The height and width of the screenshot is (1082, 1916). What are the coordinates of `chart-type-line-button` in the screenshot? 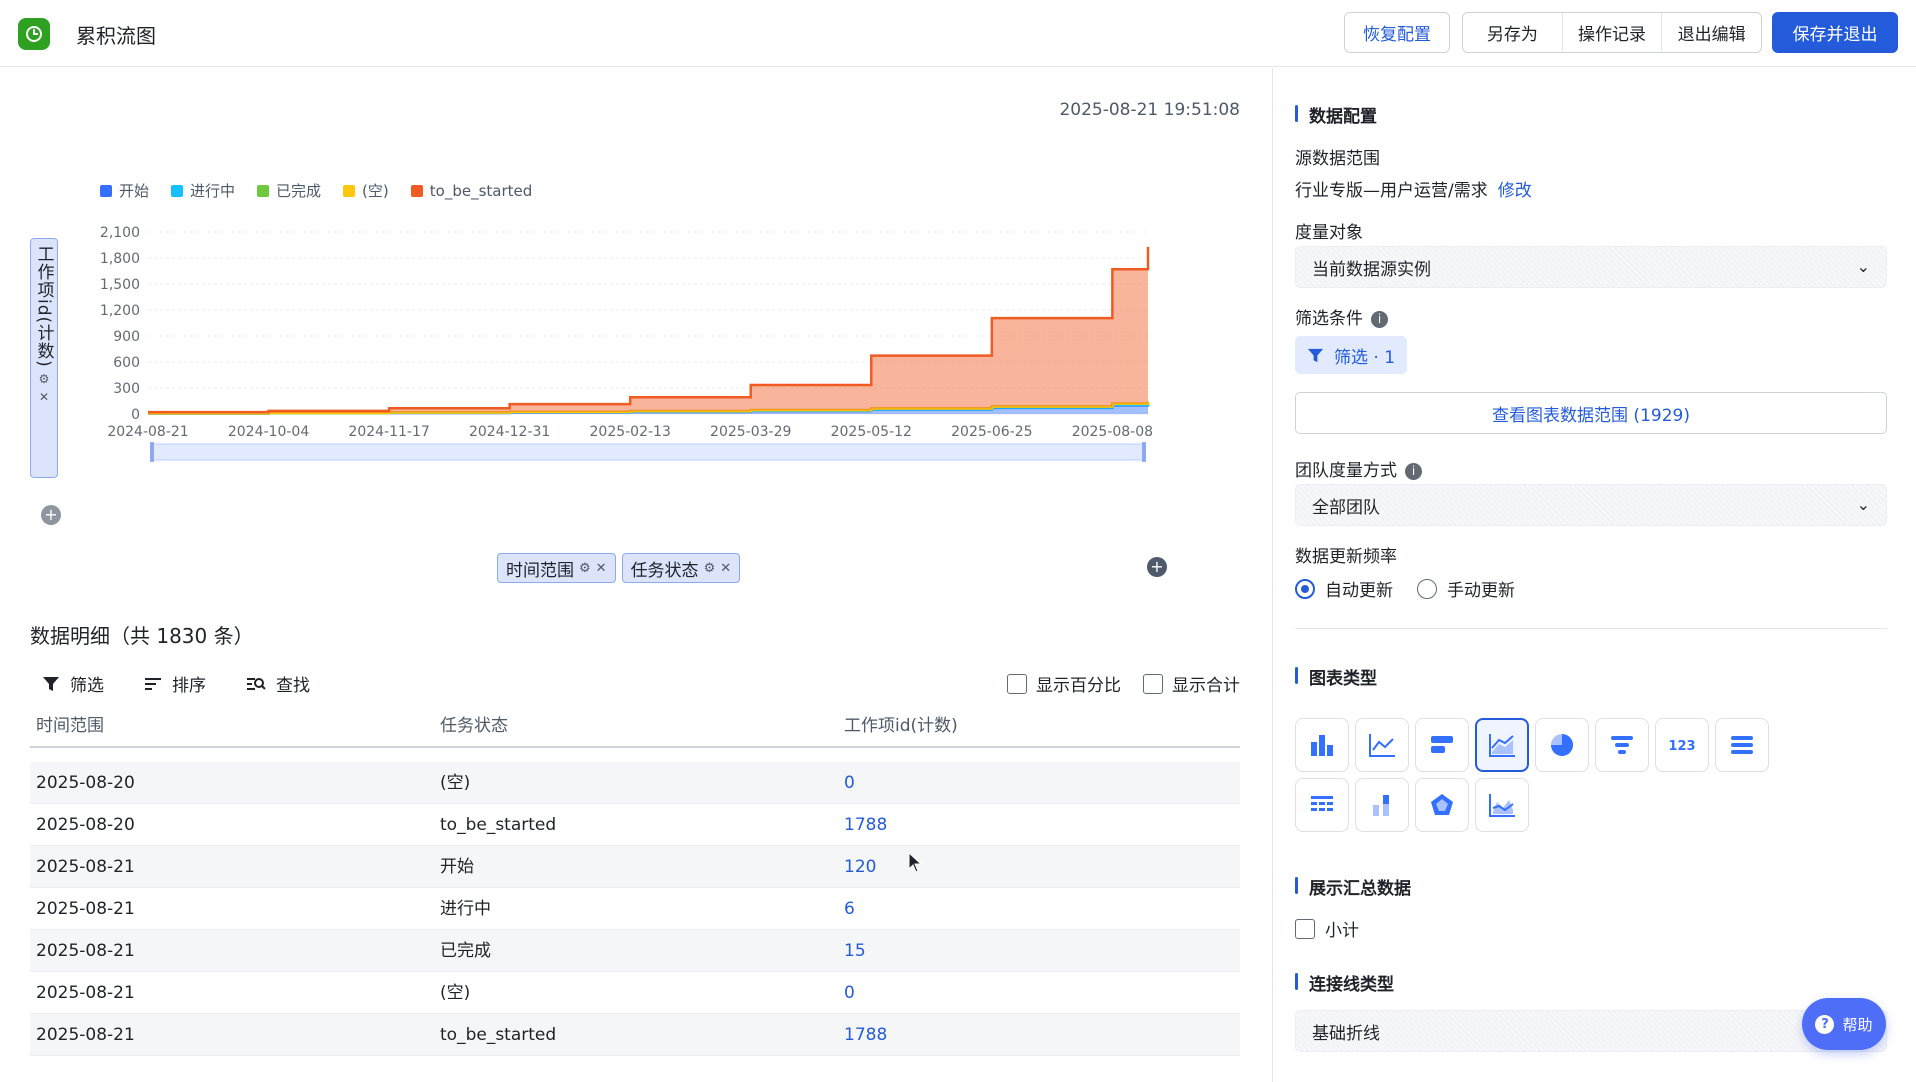 It's located at (1382, 745).